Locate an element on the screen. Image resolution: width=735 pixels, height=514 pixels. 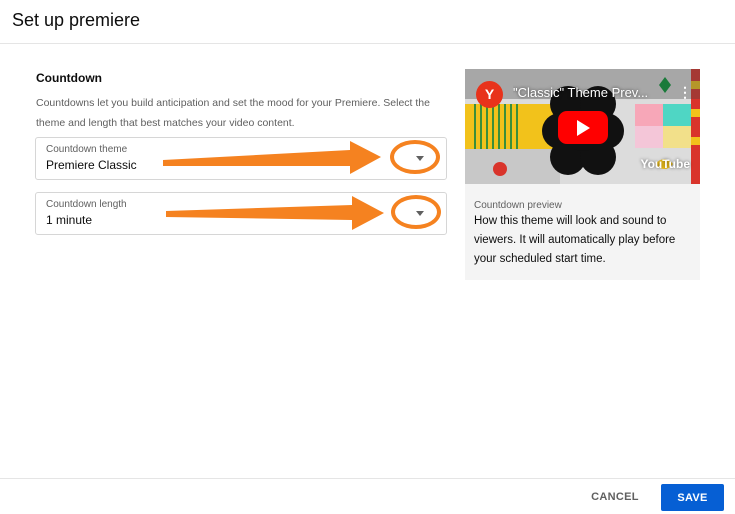
annotation-circle-theme is located at coordinates (415, 157).